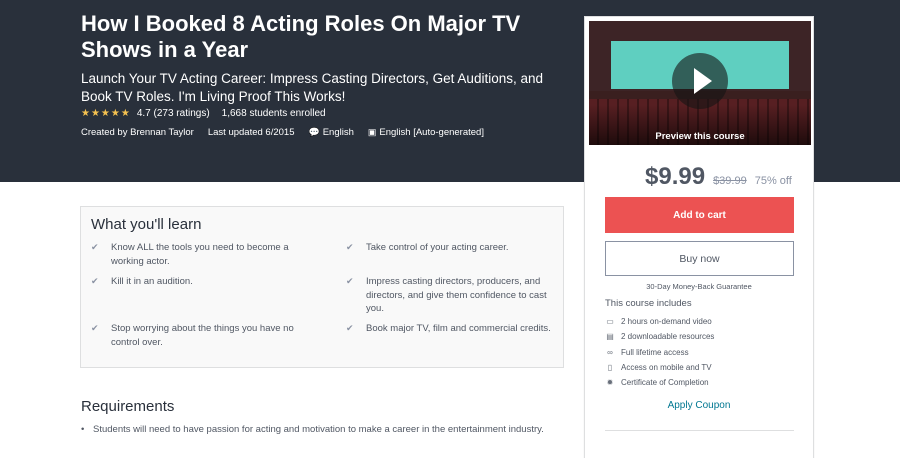 The height and width of the screenshot is (458, 900). I want to click on preview-label: Preview this course, so click(700, 136).